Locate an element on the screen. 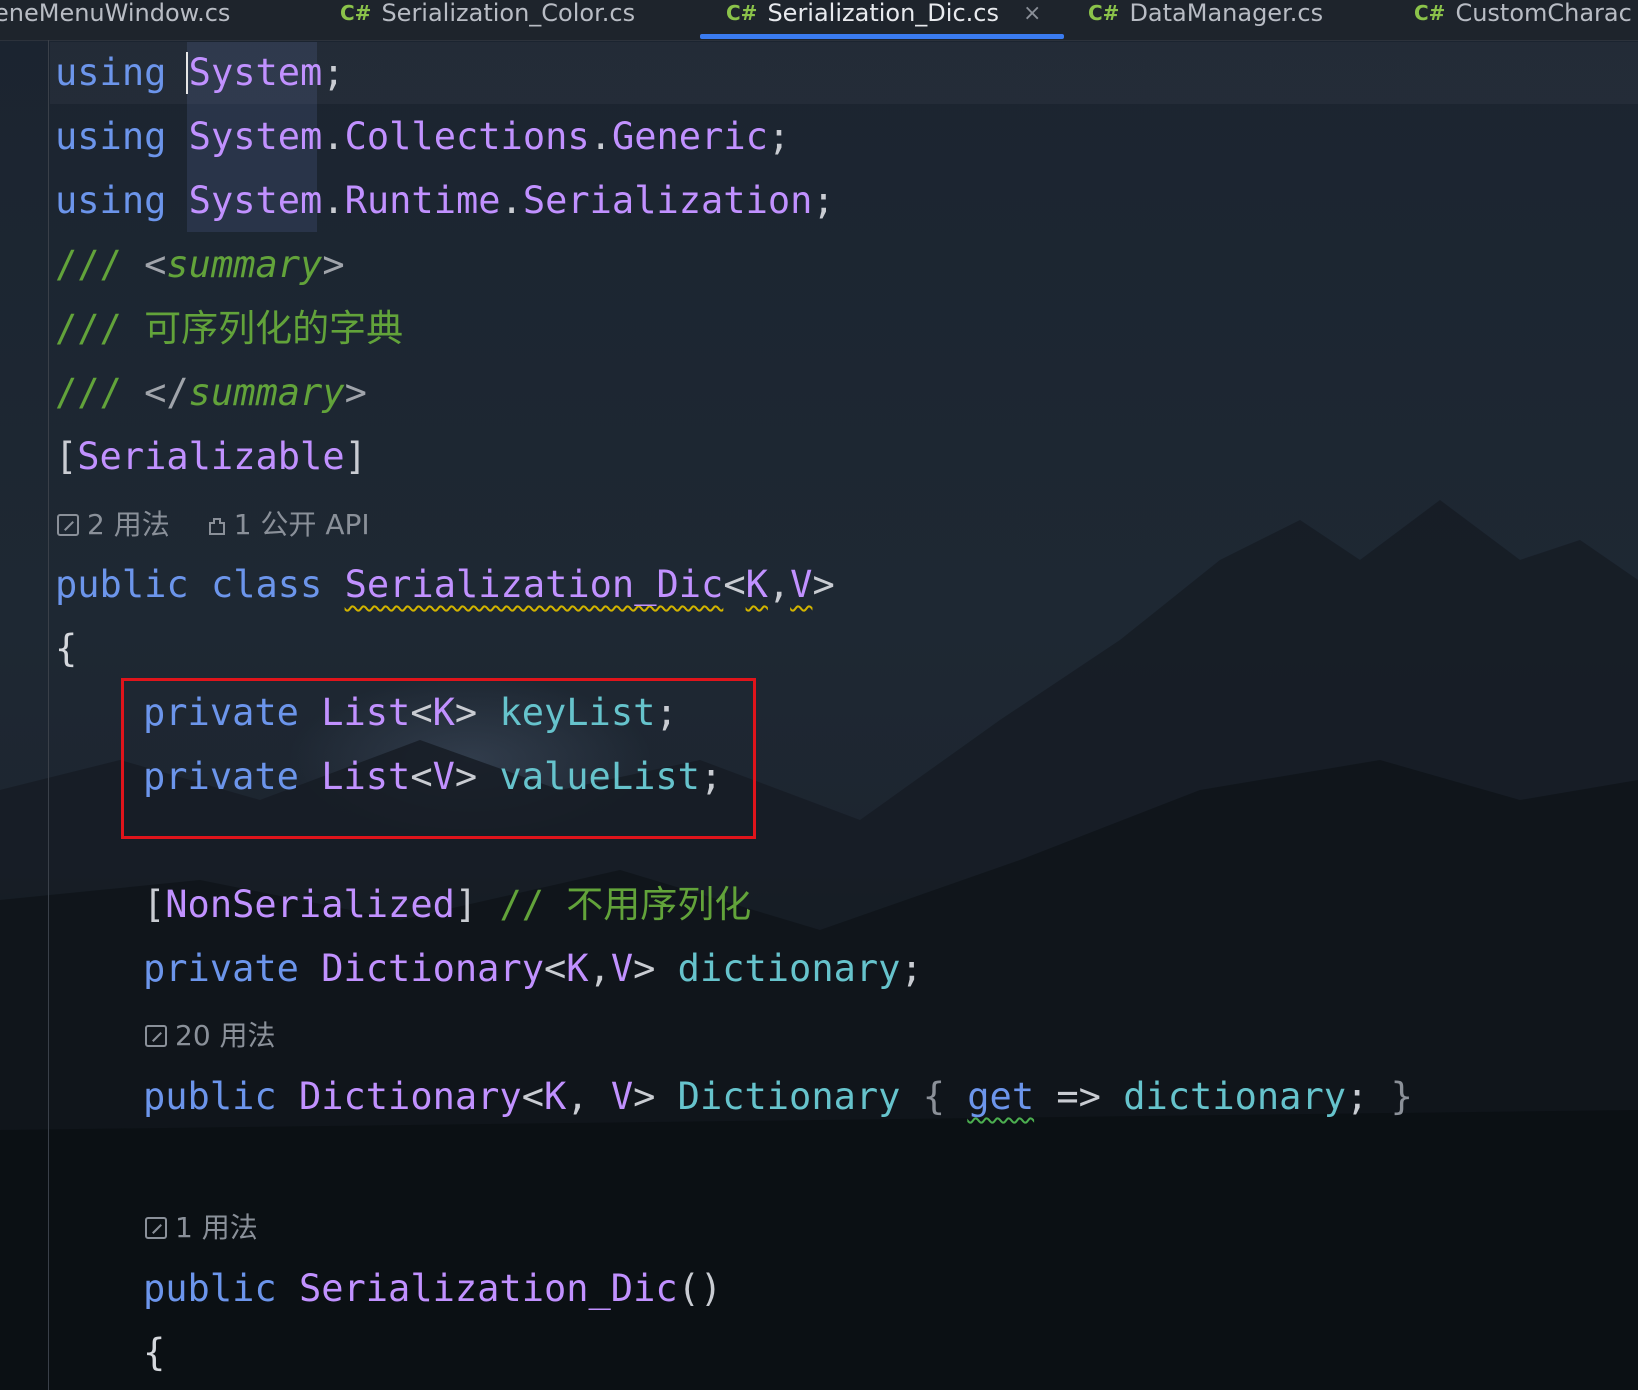 The width and height of the screenshot is (1638, 1390). code-line: /// <summary> is located at coordinates (200, 265).